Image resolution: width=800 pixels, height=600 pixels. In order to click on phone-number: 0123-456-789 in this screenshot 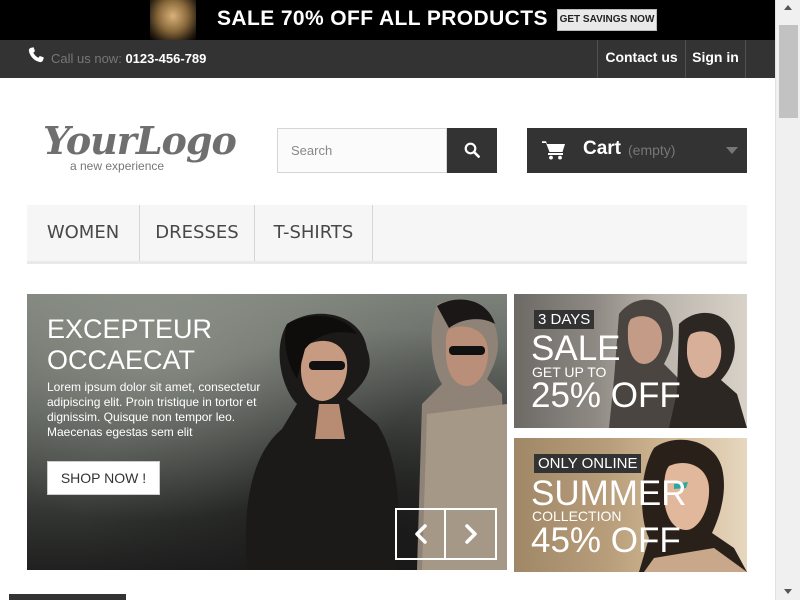, I will do `click(166, 58)`.